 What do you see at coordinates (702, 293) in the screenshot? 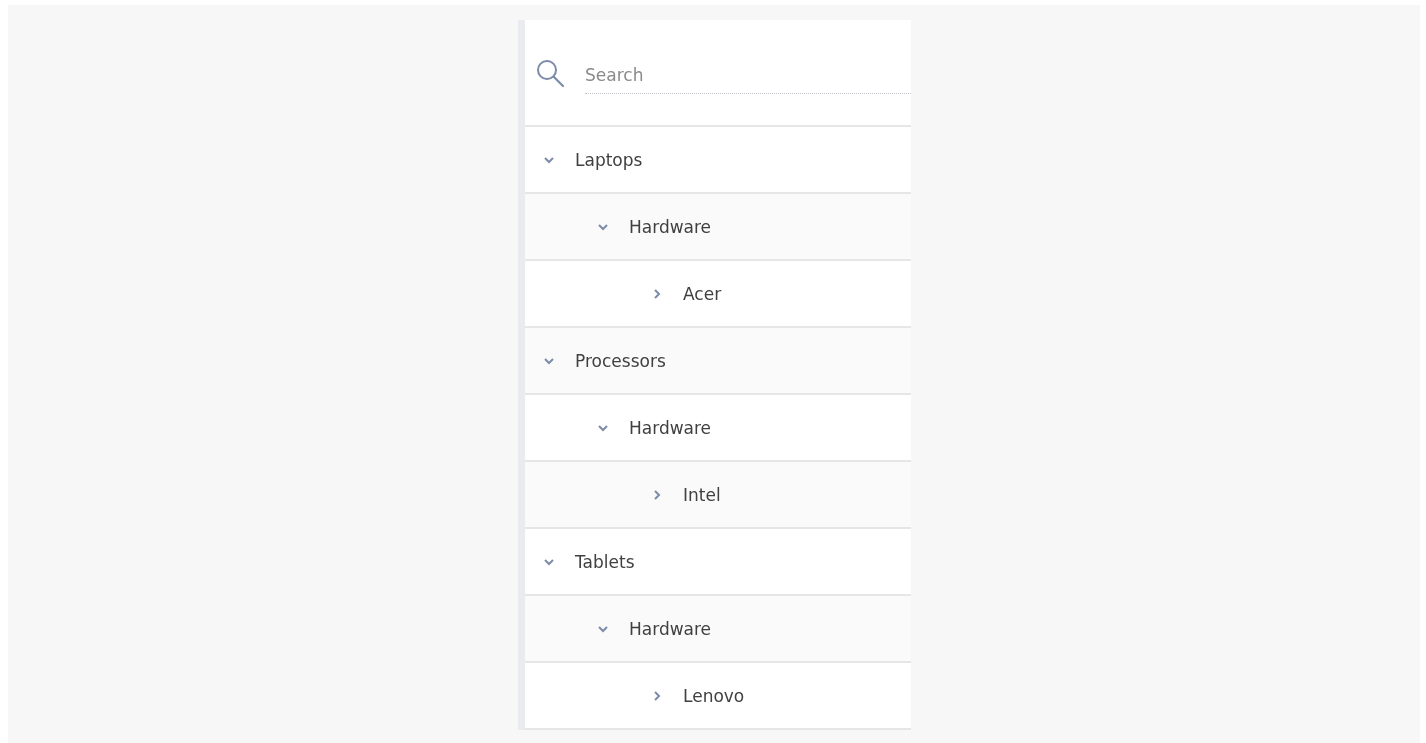
I see `tree-label: Acer` at bounding box center [702, 293].